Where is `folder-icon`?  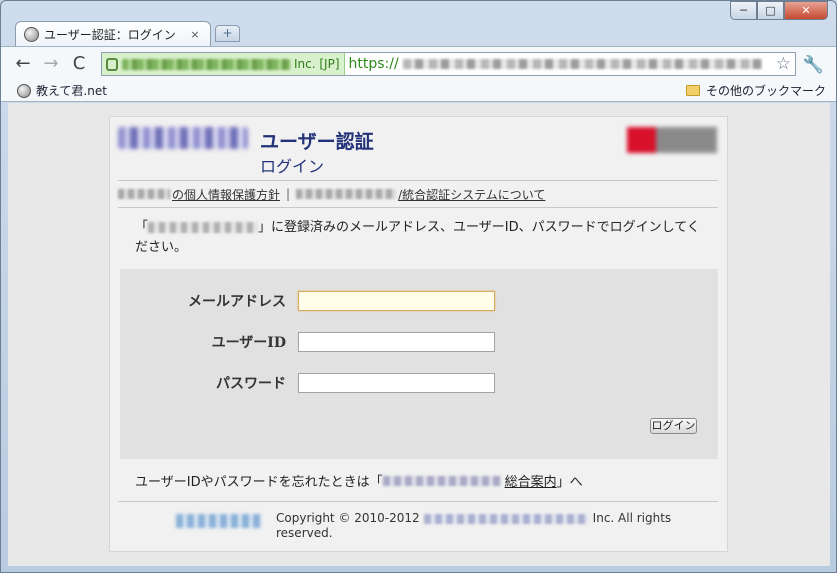
folder-icon is located at coordinates (692, 90).